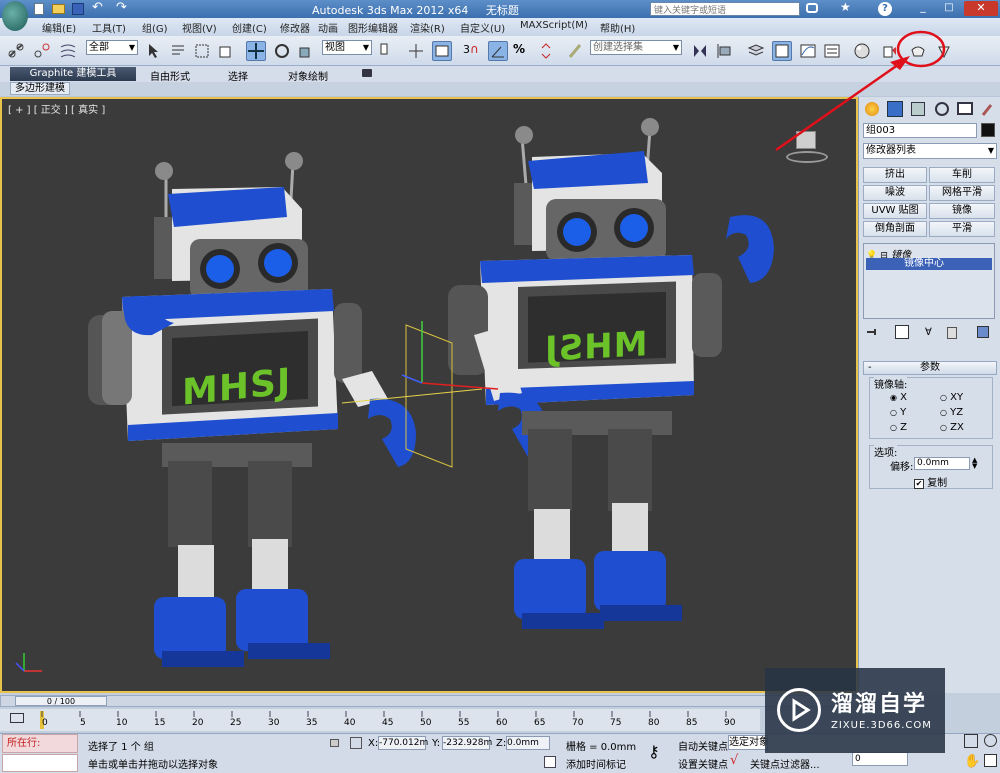  I want to click on close-button: ✕, so click(981, 8).